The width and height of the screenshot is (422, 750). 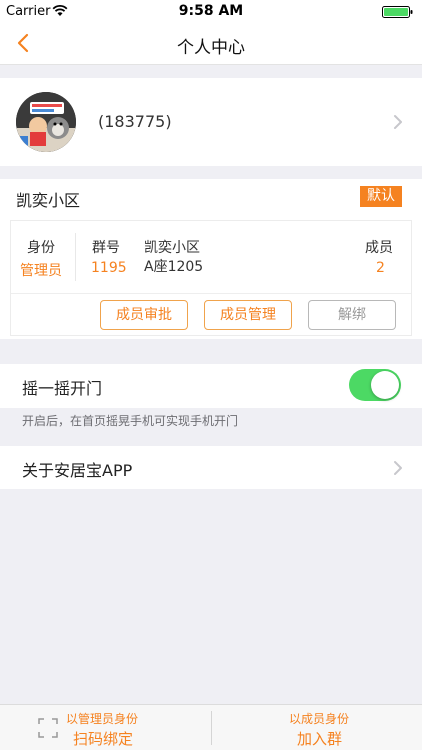 What do you see at coordinates (48, 200) in the screenshot?
I see `community-name: 凯奕小区` at bounding box center [48, 200].